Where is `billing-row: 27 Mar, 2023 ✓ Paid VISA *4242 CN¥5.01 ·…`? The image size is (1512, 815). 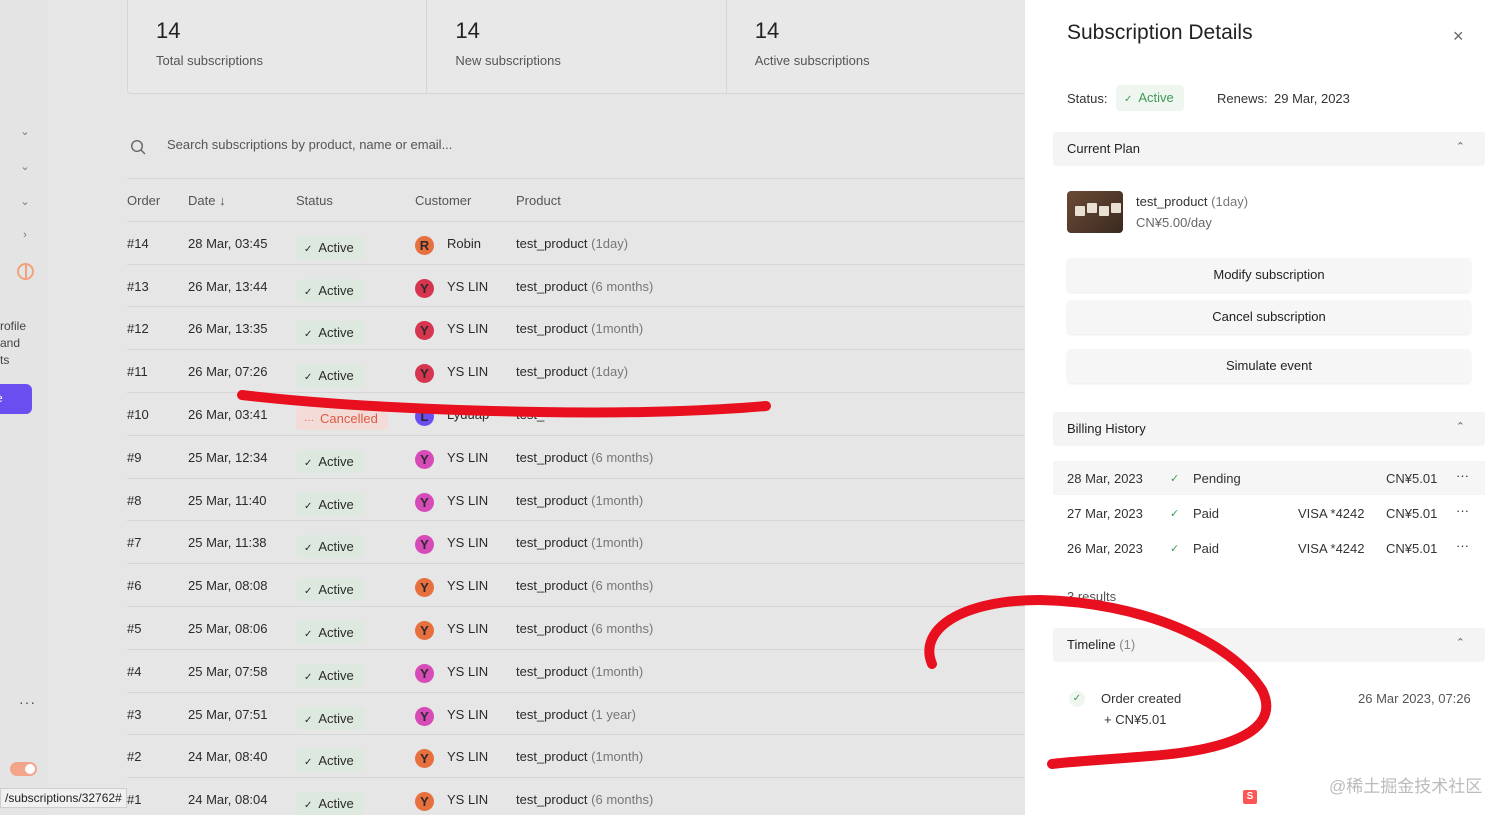
billing-row: 27 Mar, 2023 ✓ Paid VISA *4242 CN¥5.01 ·… is located at coordinates (1269, 513).